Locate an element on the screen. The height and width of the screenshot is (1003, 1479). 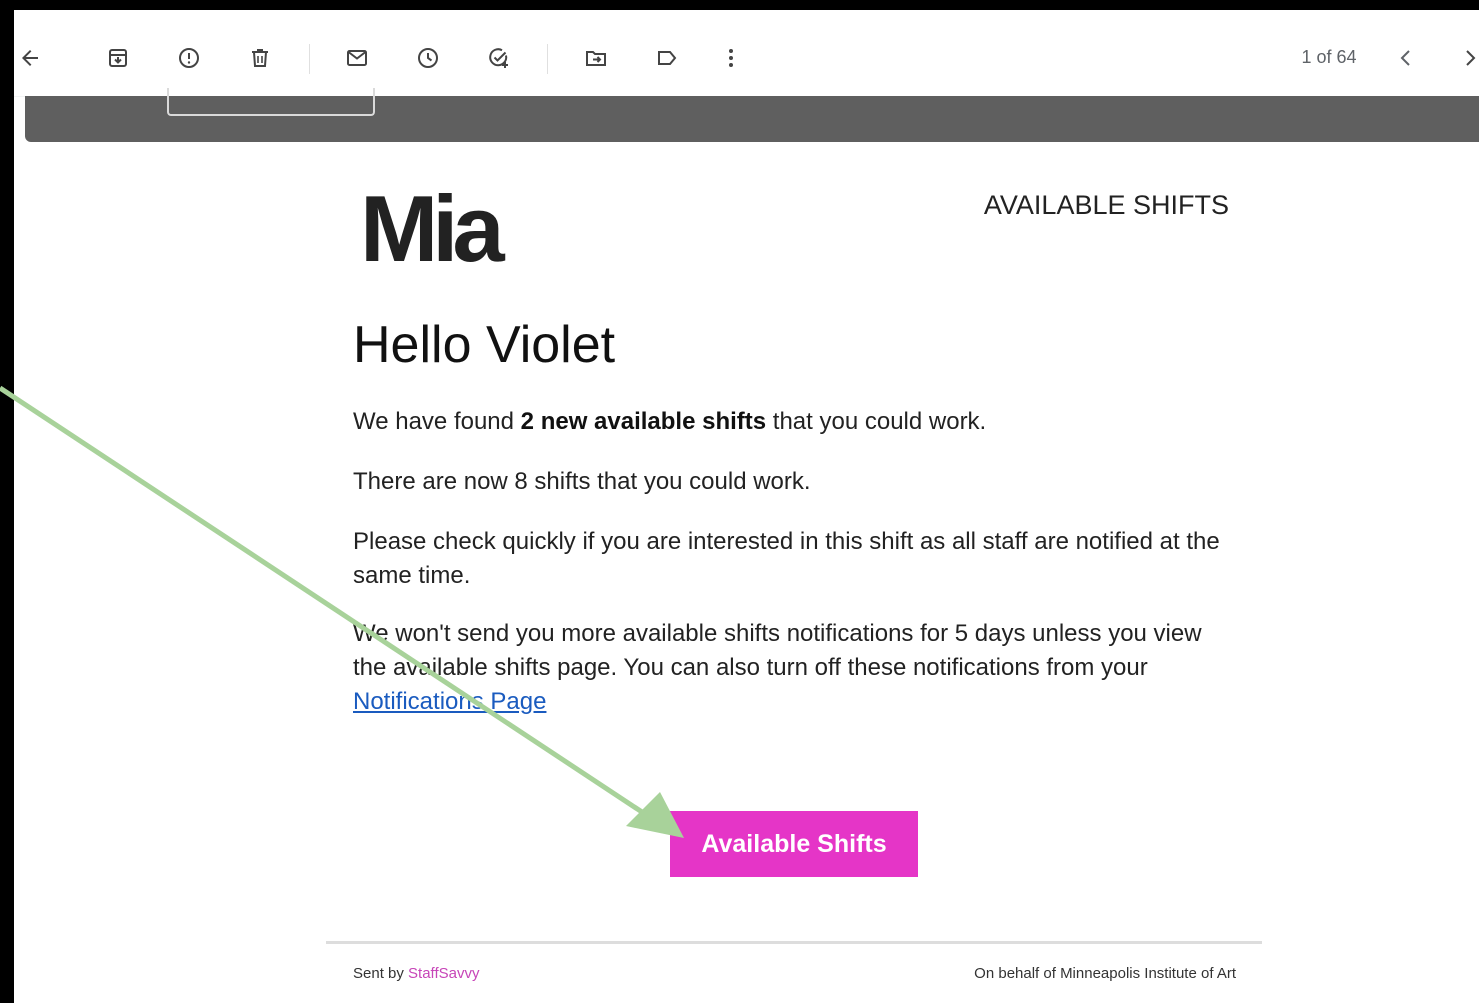
archive-icon is located at coordinates (118, 58).